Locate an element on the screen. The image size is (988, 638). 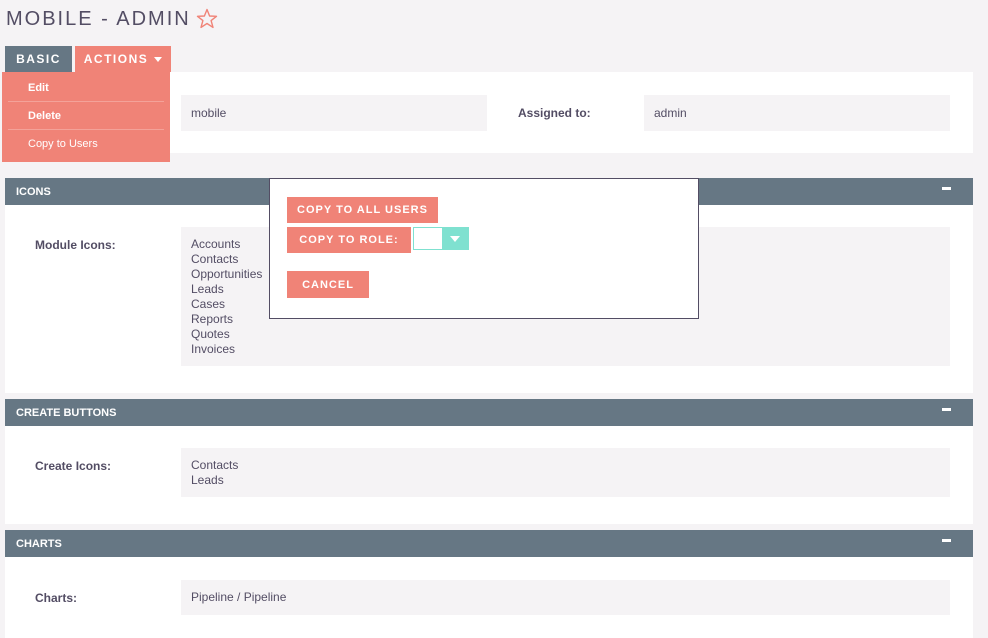
menu-item-copy-to-users: Copy to Users is located at coordinates (86, 144).